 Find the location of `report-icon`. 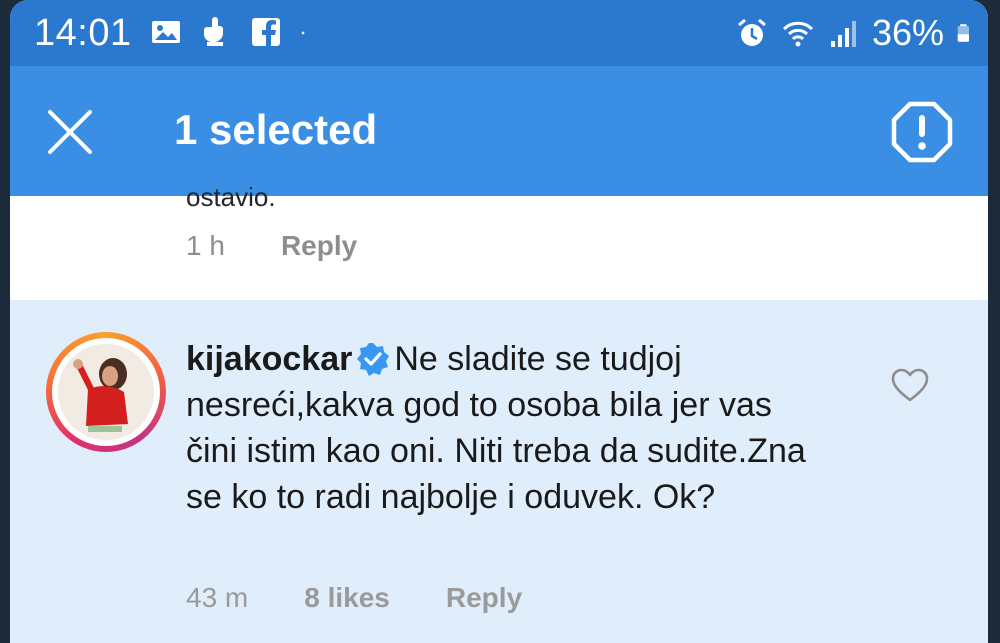

report-icon is located at coordinates (922, 132).